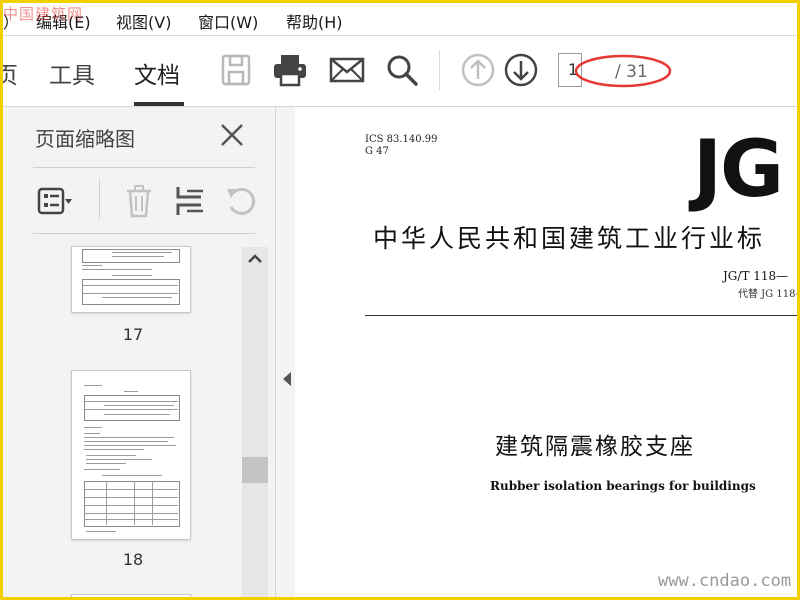  I want to click on next-page-icon, so click(521, 70).